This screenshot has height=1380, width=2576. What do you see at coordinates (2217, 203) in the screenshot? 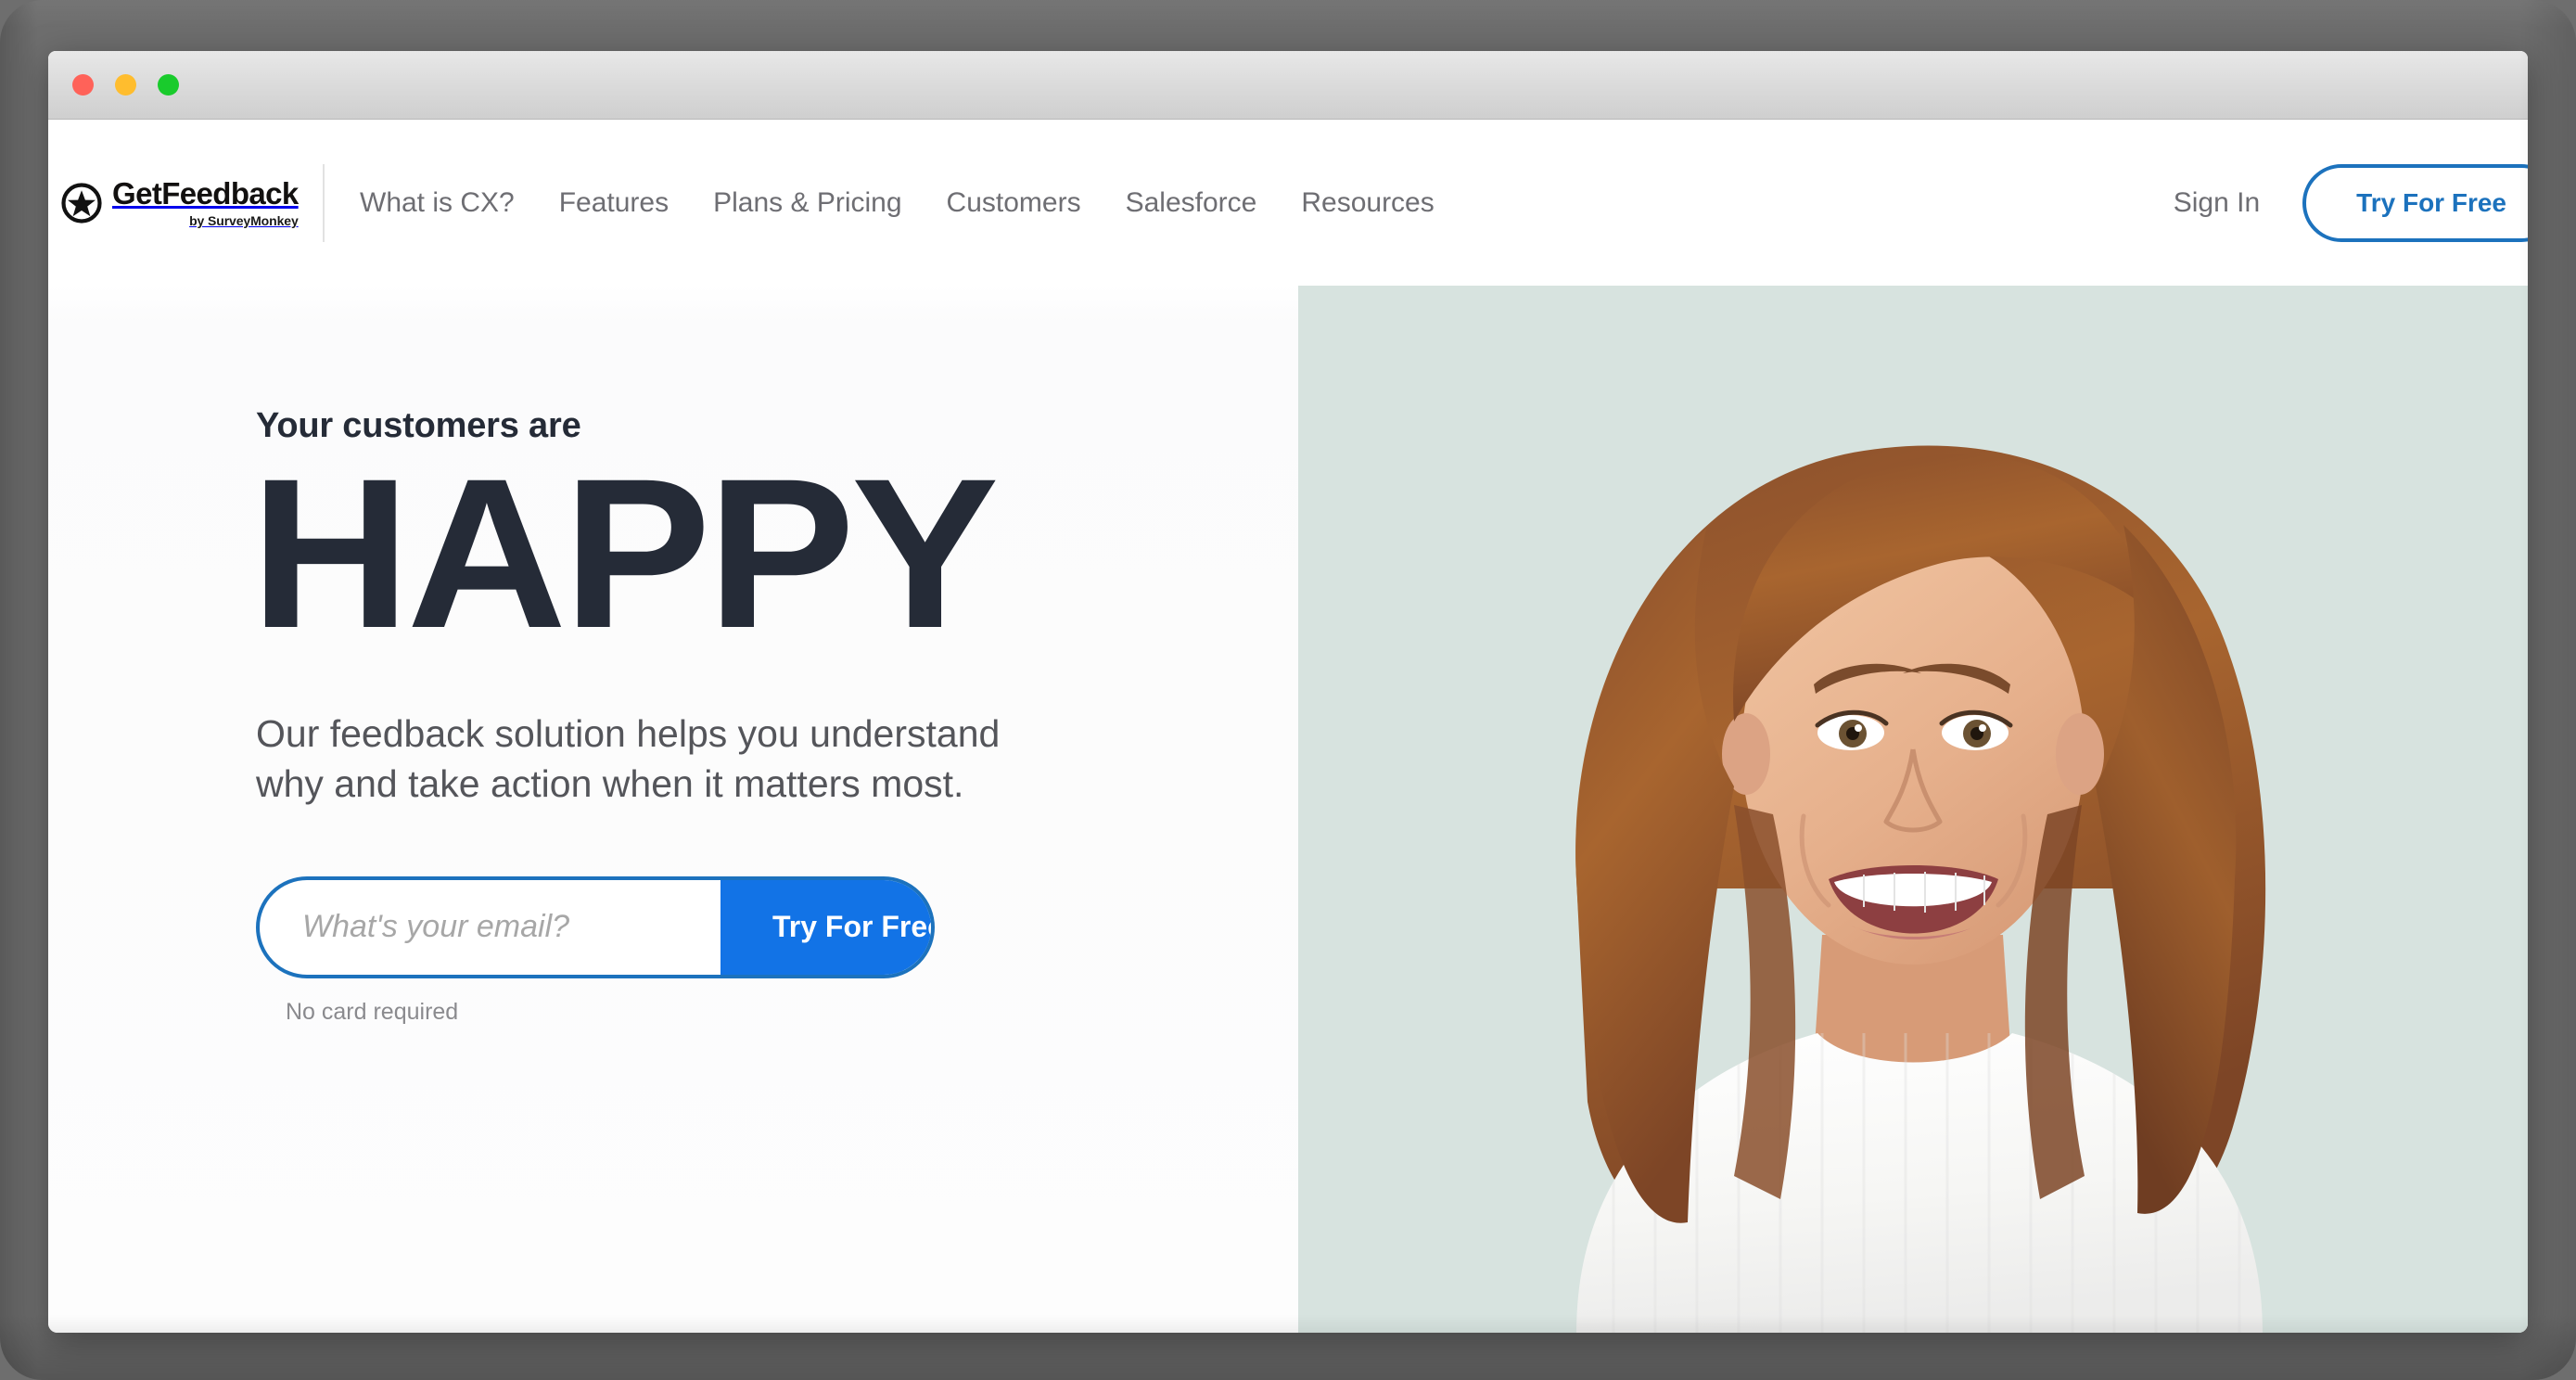
I see `sign-in-link: Sign In` at bounding box center [2217, 203].